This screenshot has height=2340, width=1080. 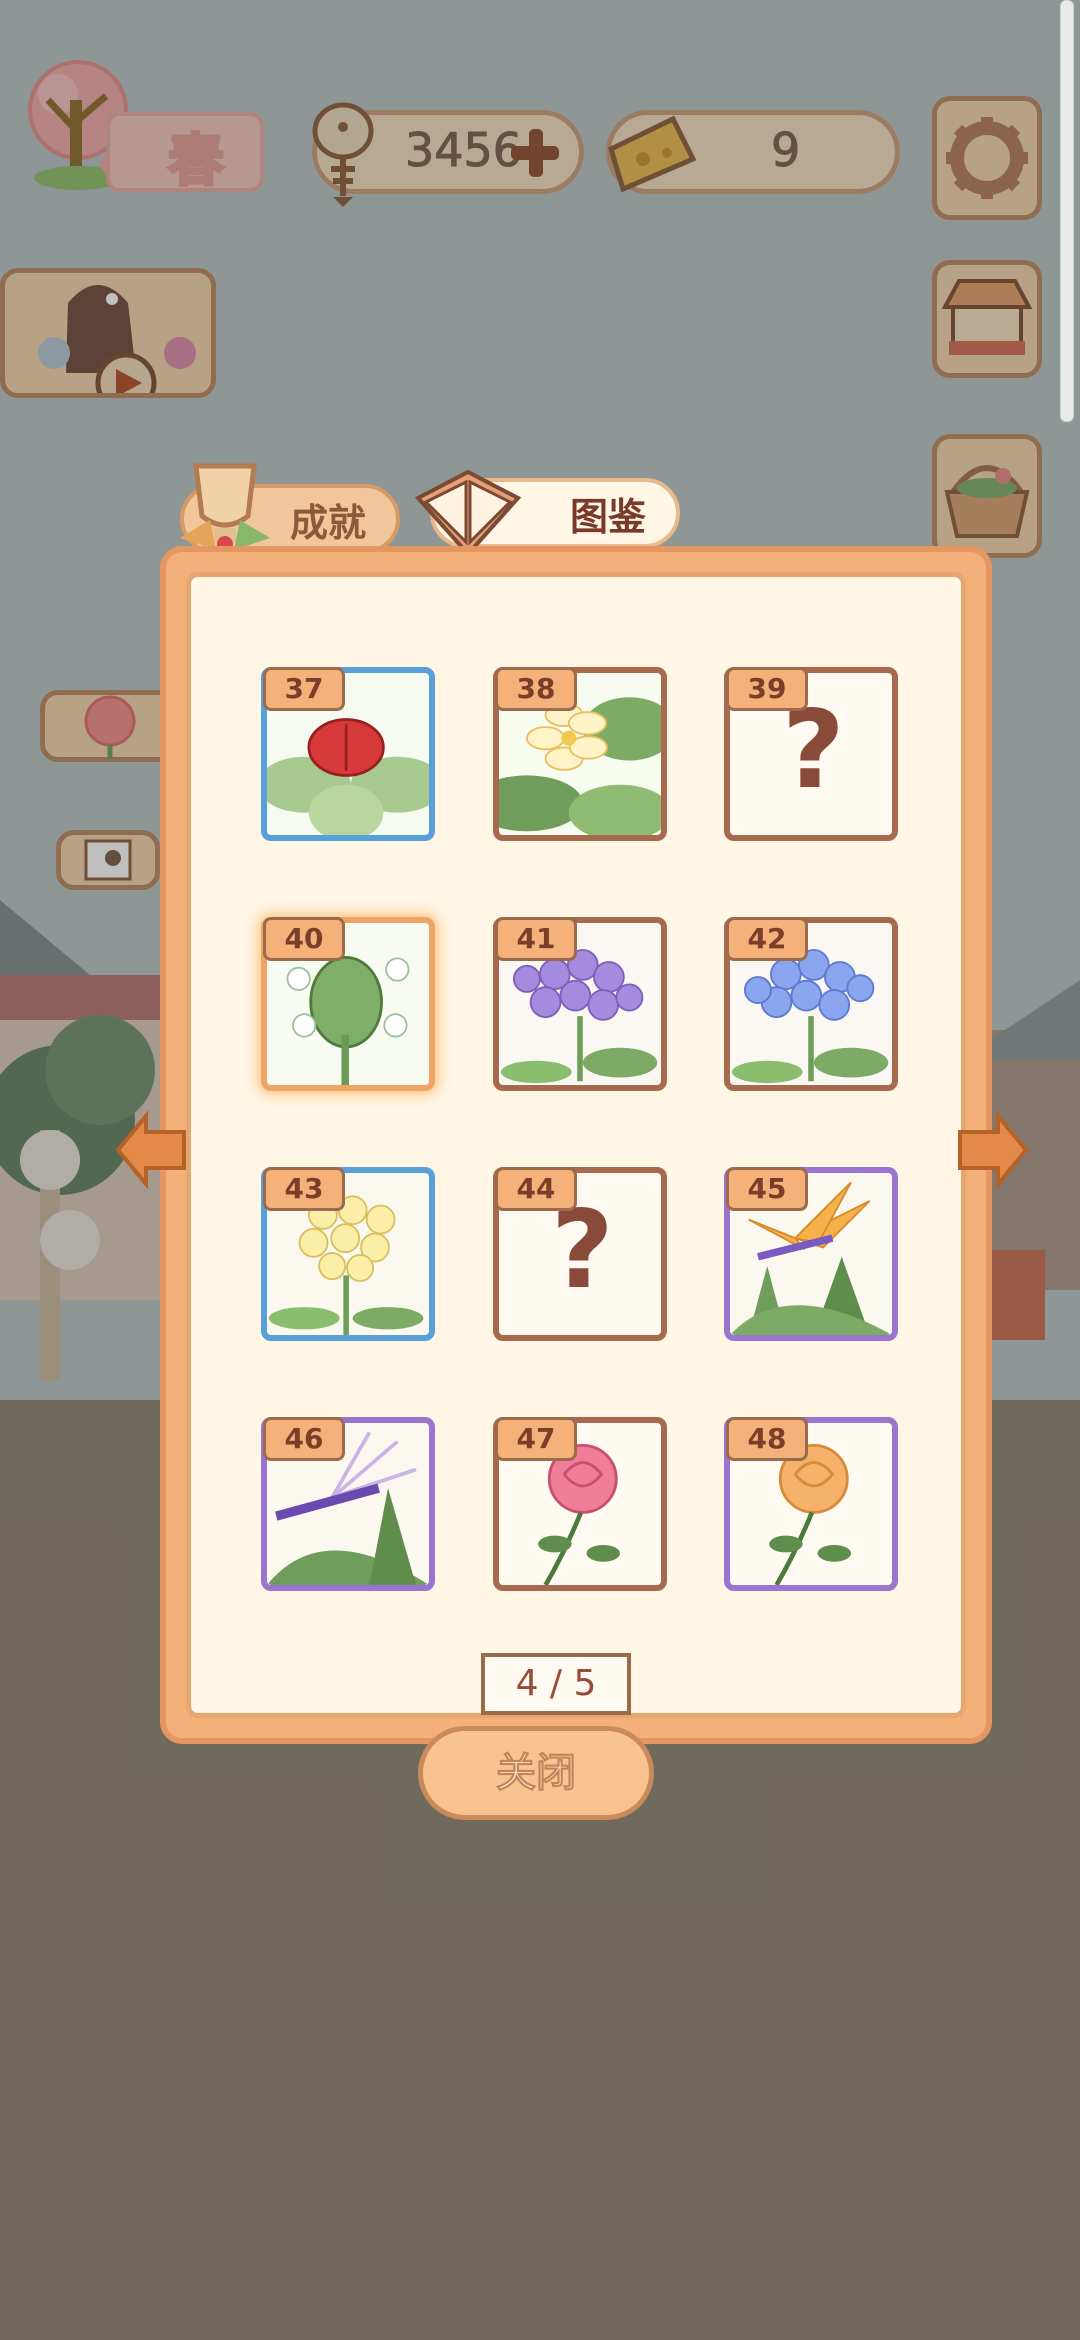 I want to click on card-number-tag: 39, so click(x=767, y=689).